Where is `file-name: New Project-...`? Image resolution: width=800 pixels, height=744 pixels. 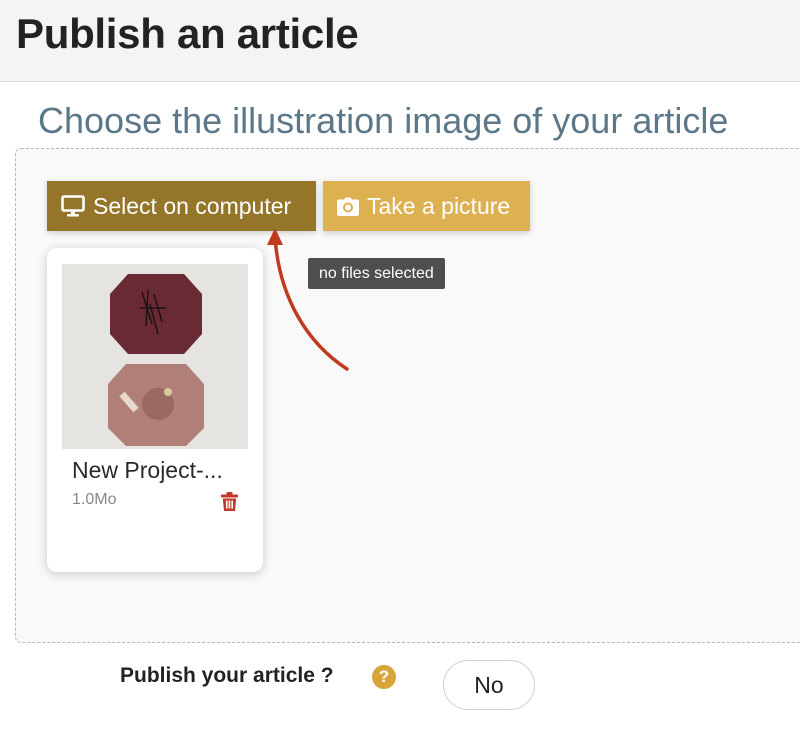 file-name: New Project-... is located at coordinates (147, 470).